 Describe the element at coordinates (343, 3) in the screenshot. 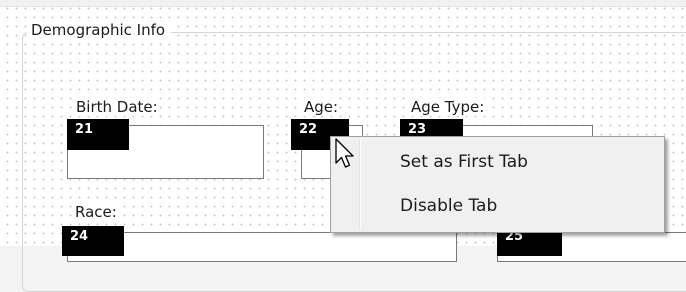

I see `designer-top-strip` at that location.